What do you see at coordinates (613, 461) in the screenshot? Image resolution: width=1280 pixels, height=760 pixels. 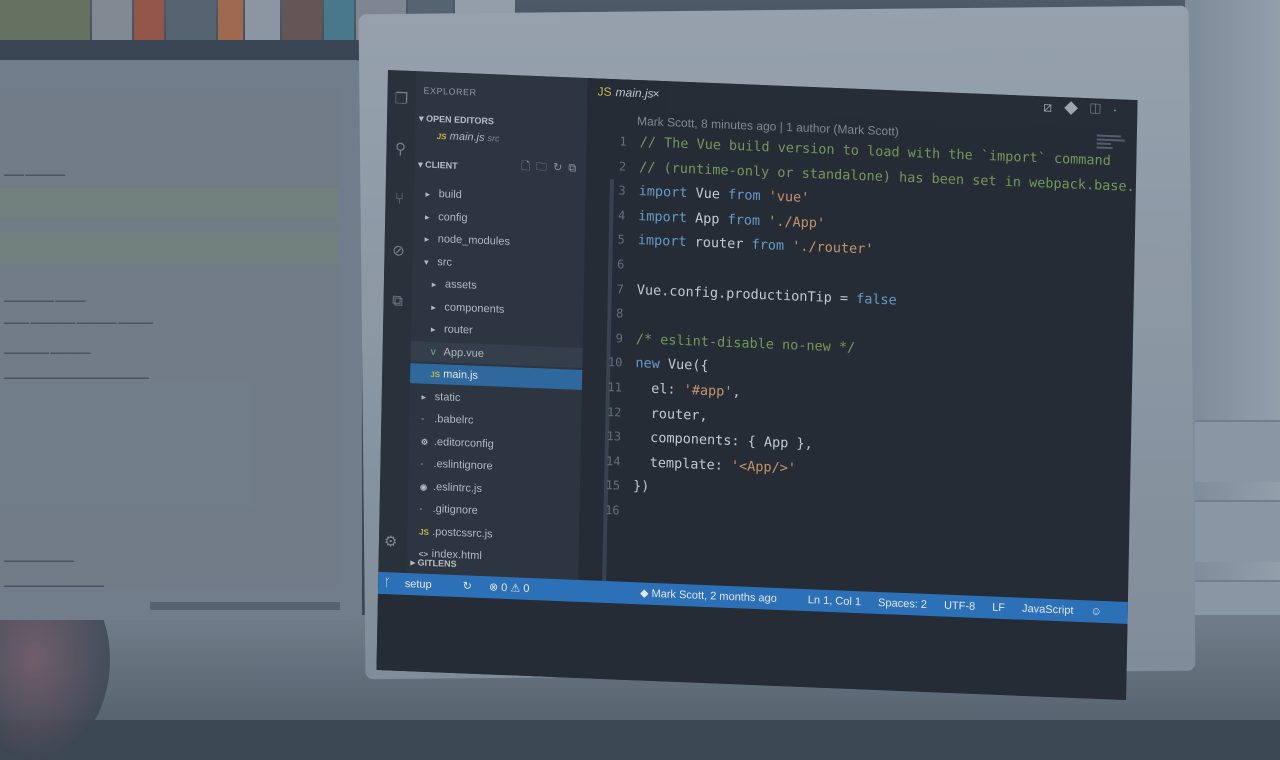 I see `line-number: 14` at bounding box center [613, 461].